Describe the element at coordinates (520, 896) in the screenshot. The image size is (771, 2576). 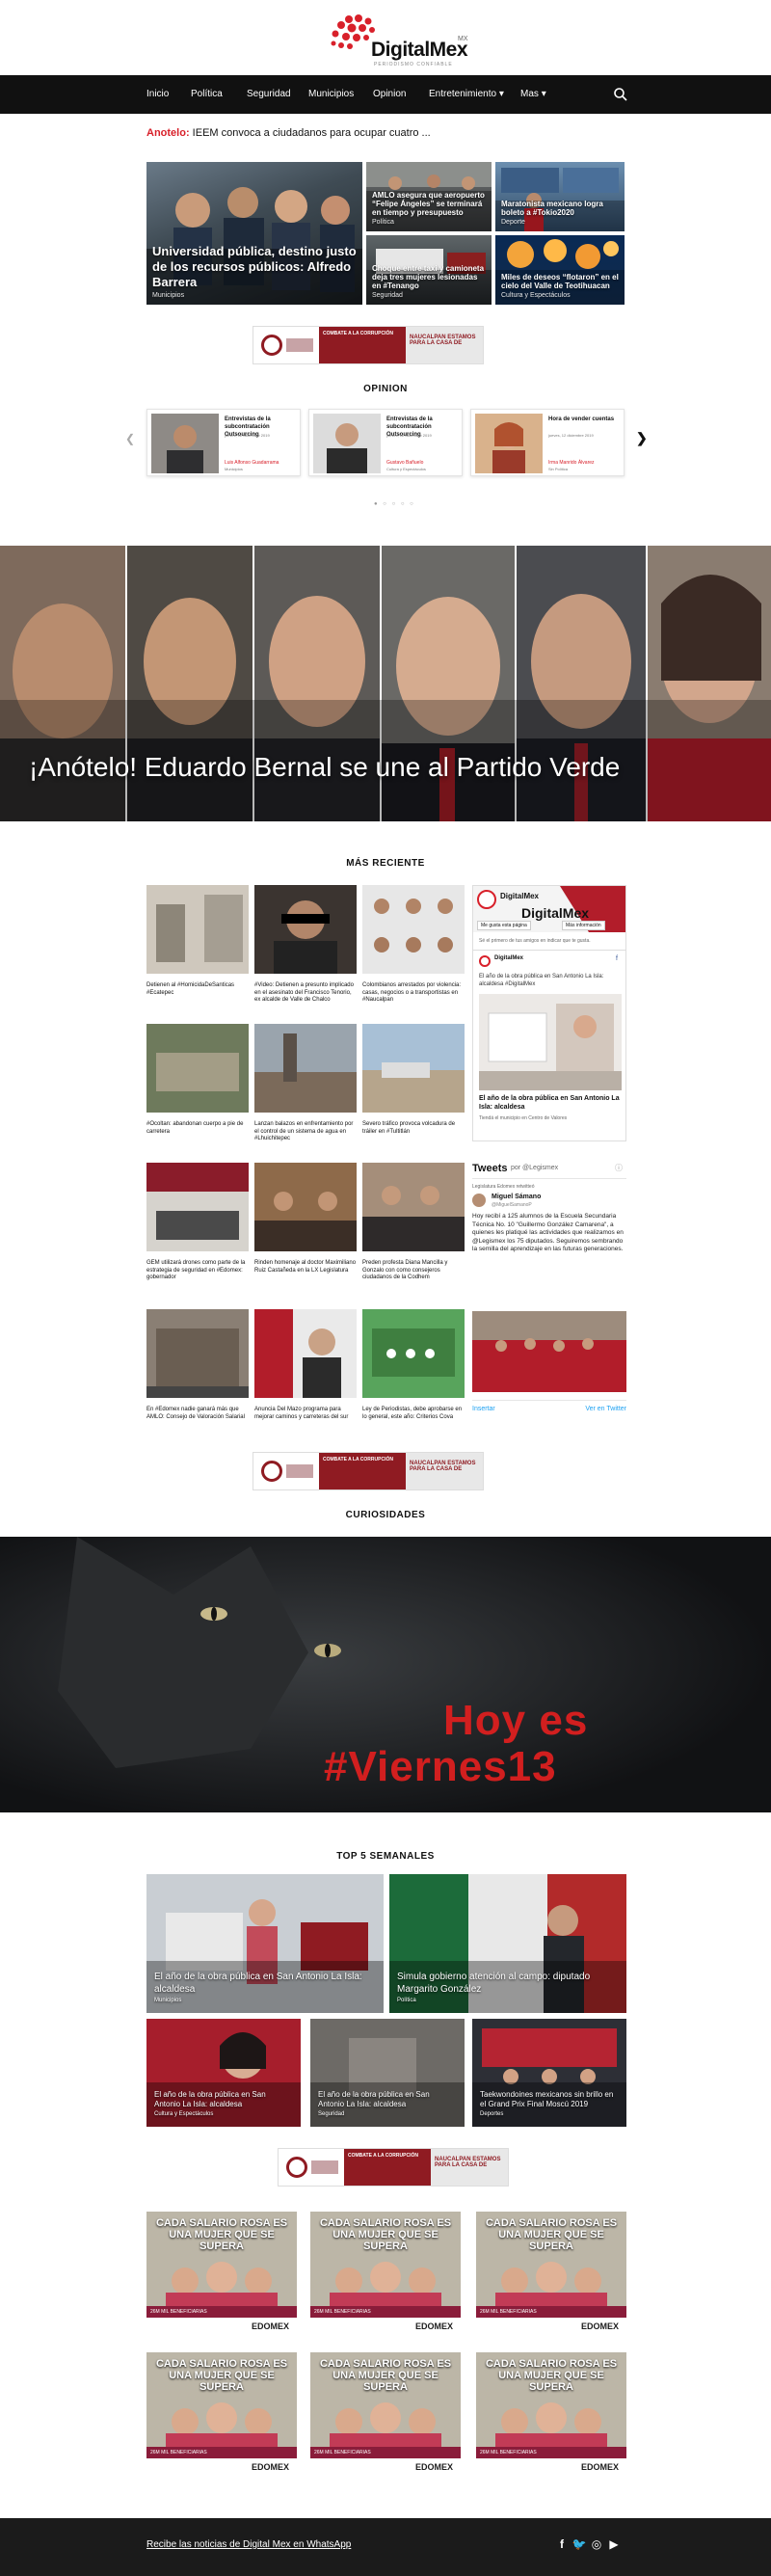
I see `fb-page-name: DigitalMex` at that location.